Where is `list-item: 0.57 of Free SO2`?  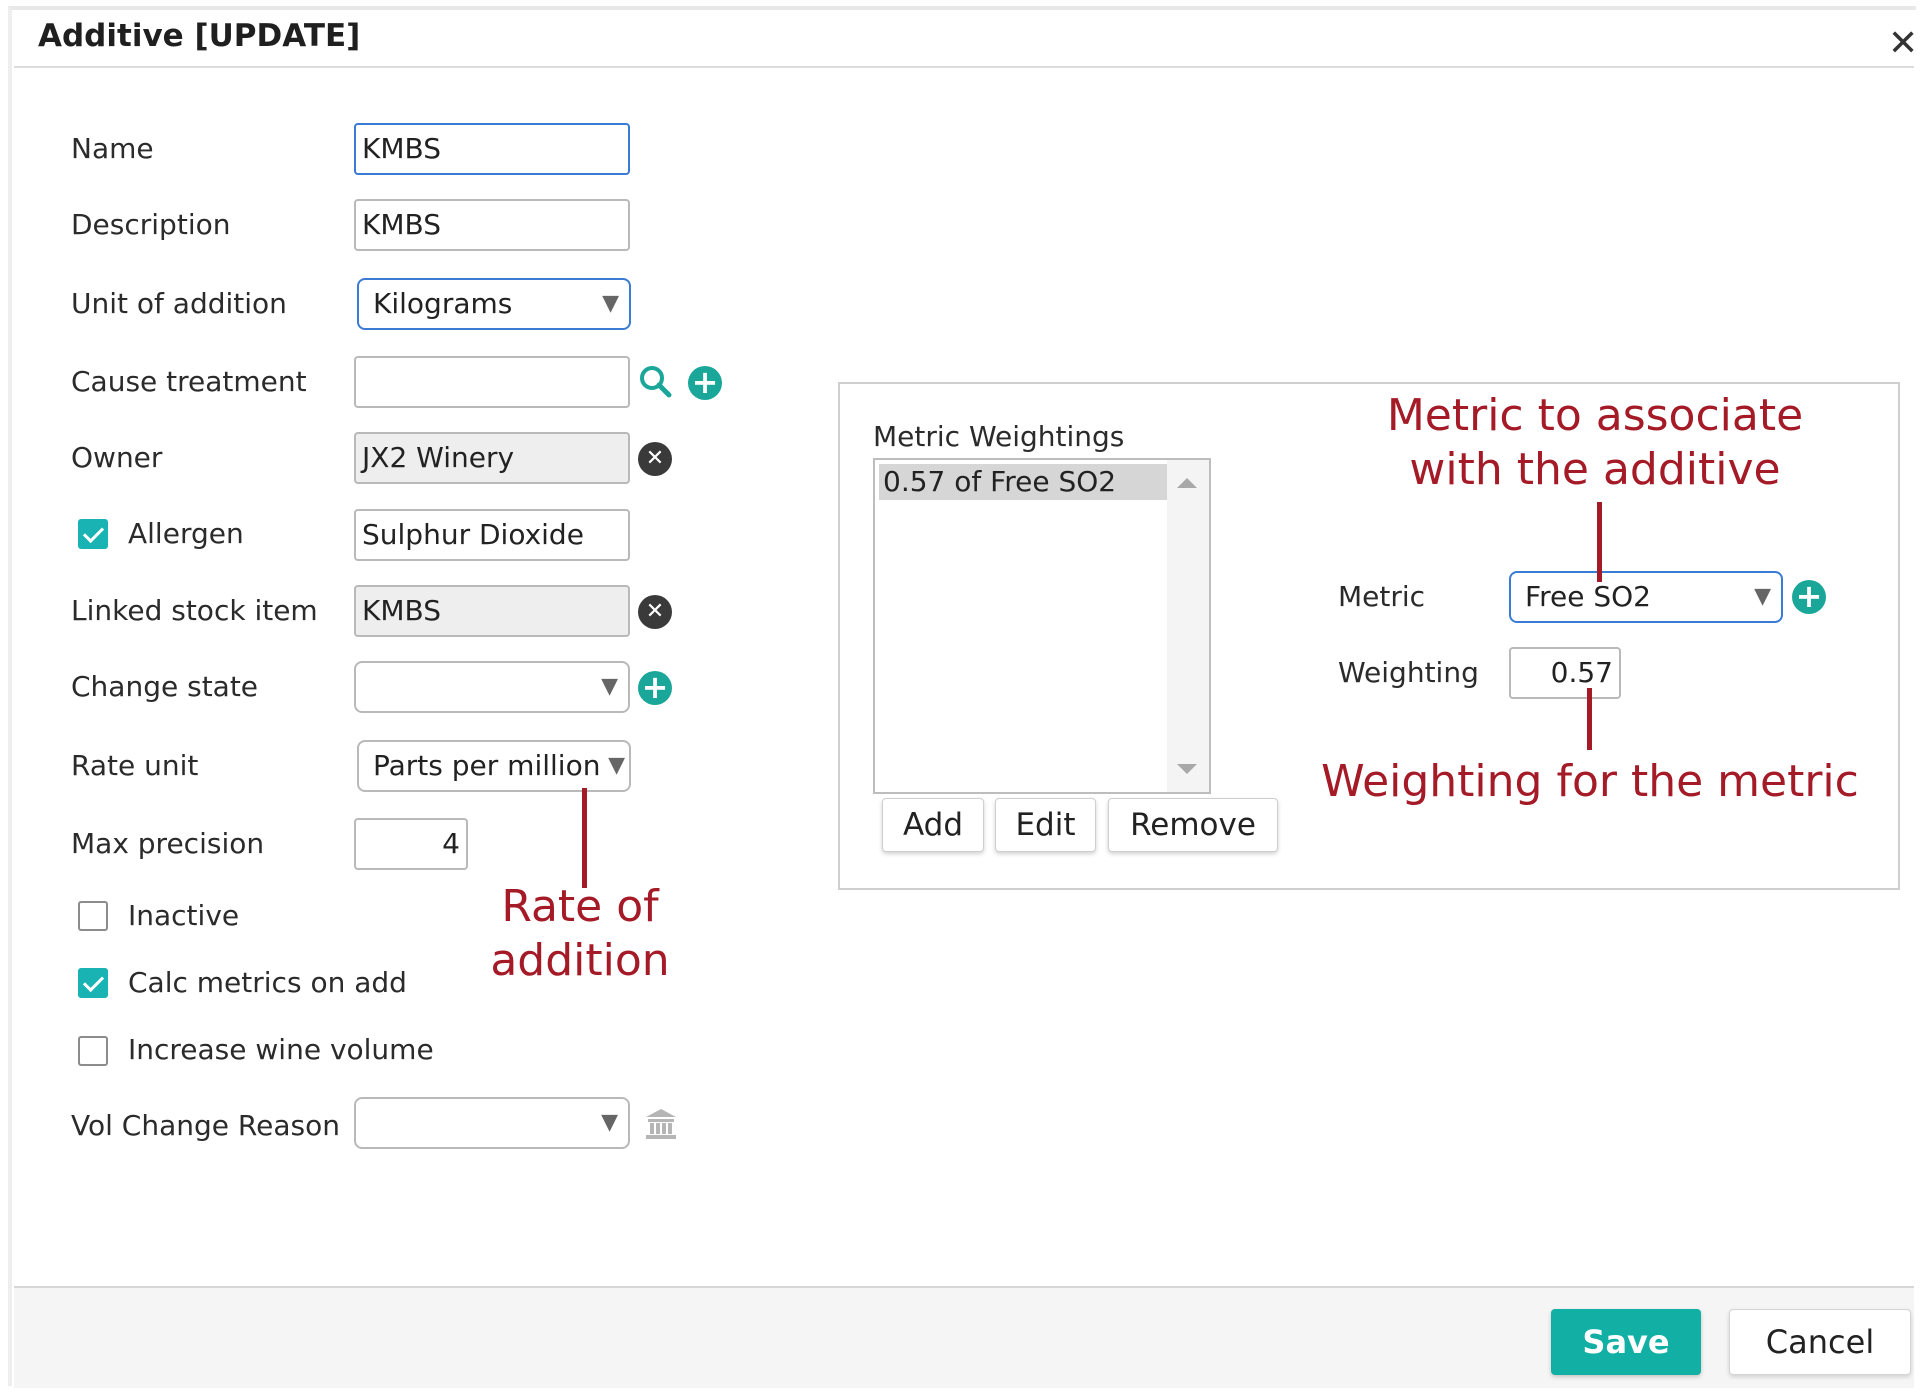 list-item: 0.57 of Free SO2 is located at coordinates (1023, 482).